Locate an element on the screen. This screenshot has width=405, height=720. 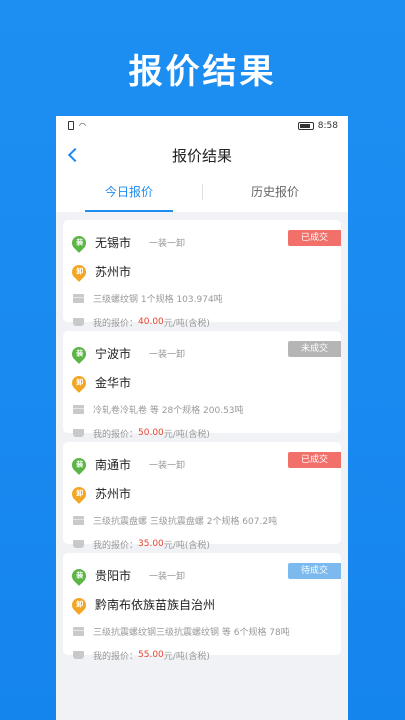
page-title: 报价结果 is located at coordinates (201, 155).